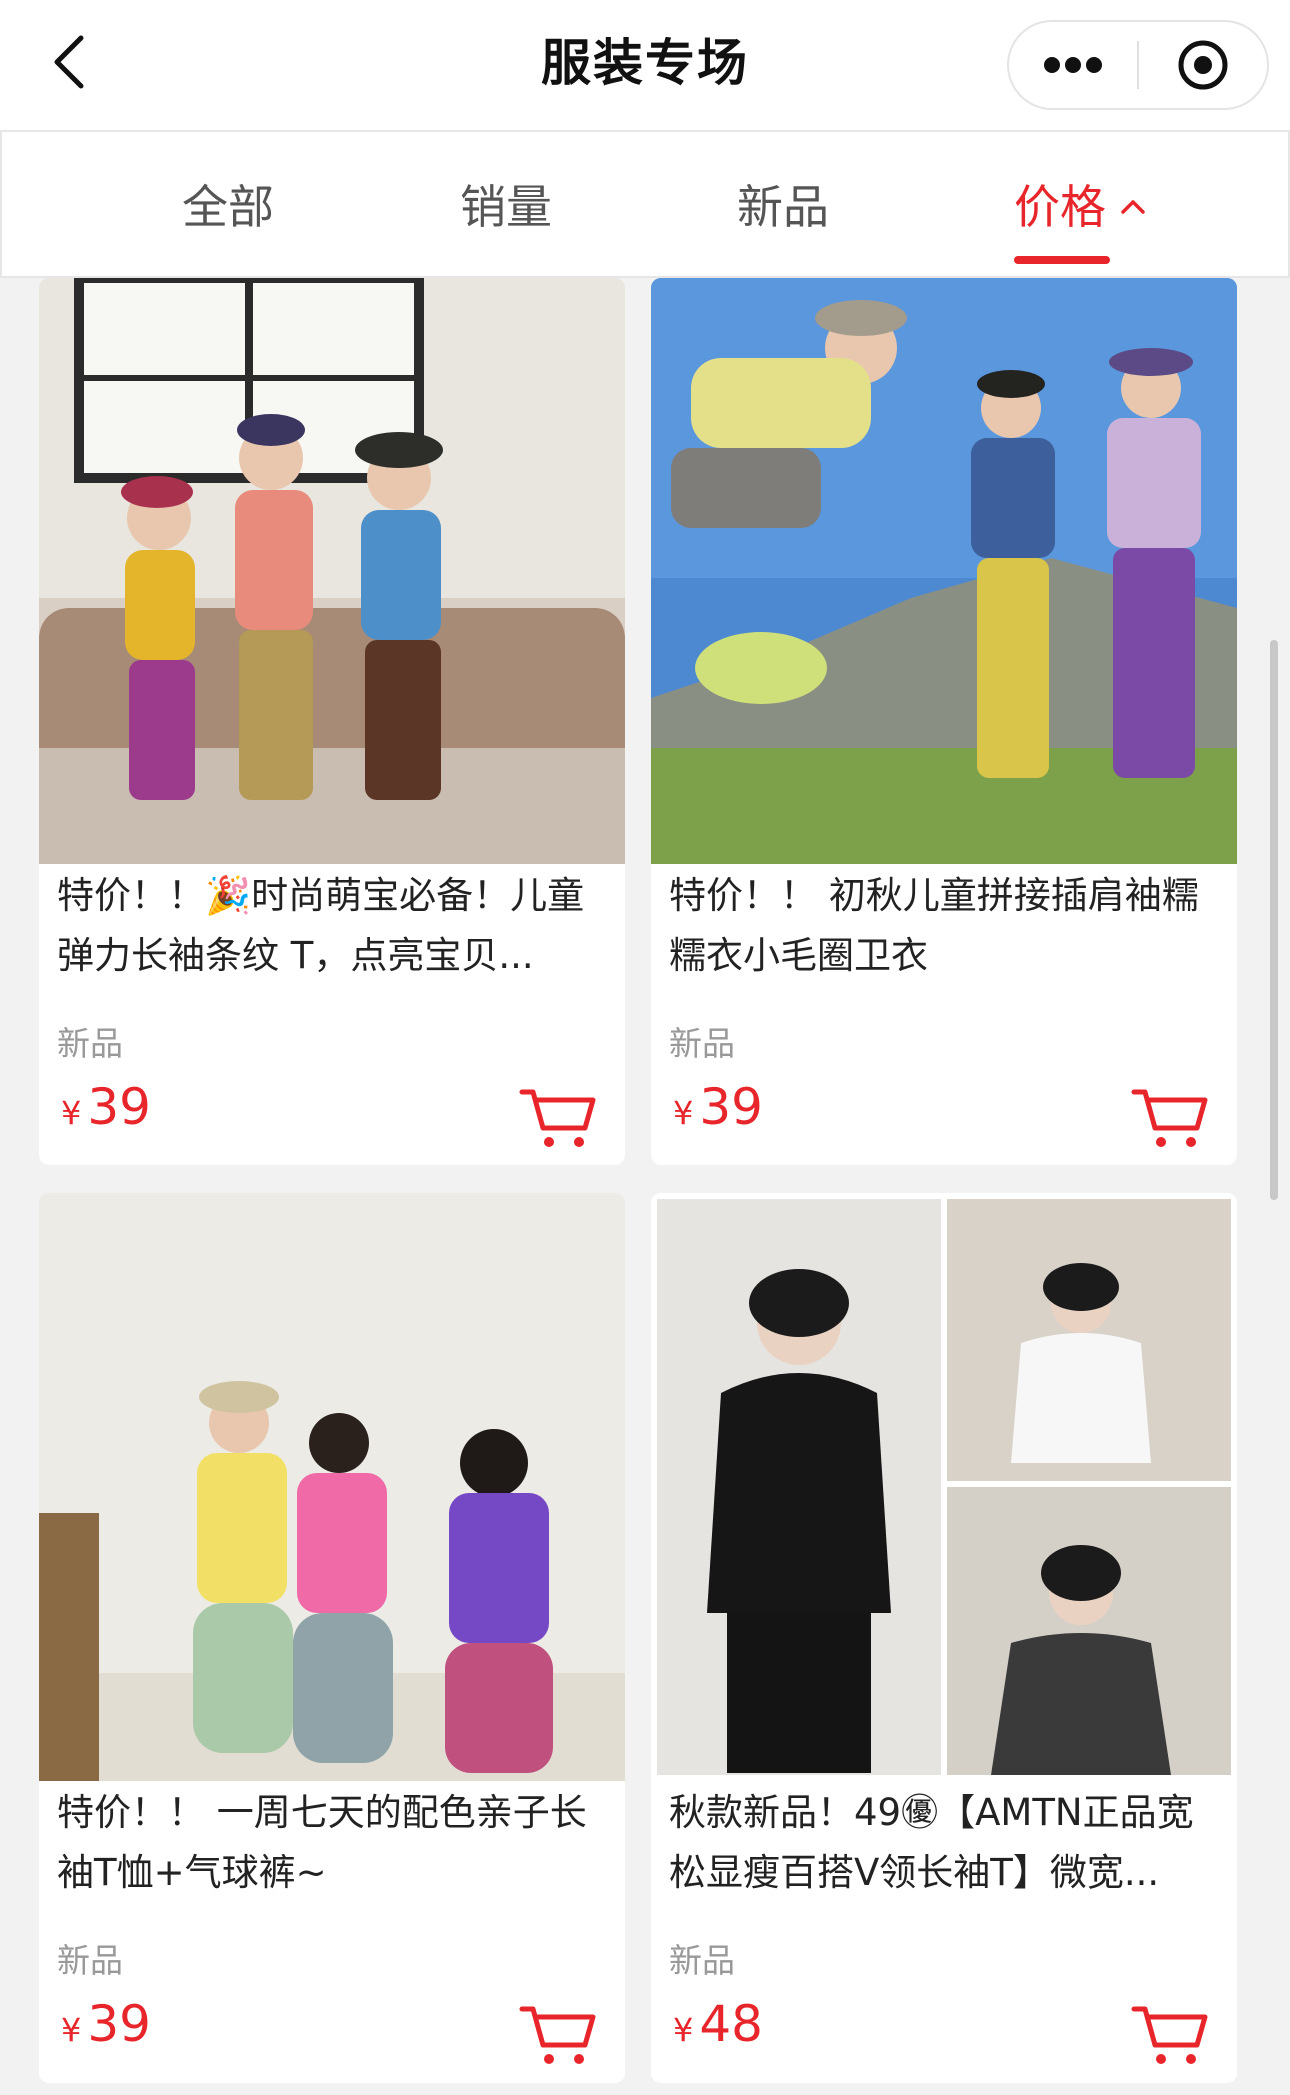 The width and height of the screenshot is (1290, 2095). I want to click on tab-price: 价格, so click(1080, 218).